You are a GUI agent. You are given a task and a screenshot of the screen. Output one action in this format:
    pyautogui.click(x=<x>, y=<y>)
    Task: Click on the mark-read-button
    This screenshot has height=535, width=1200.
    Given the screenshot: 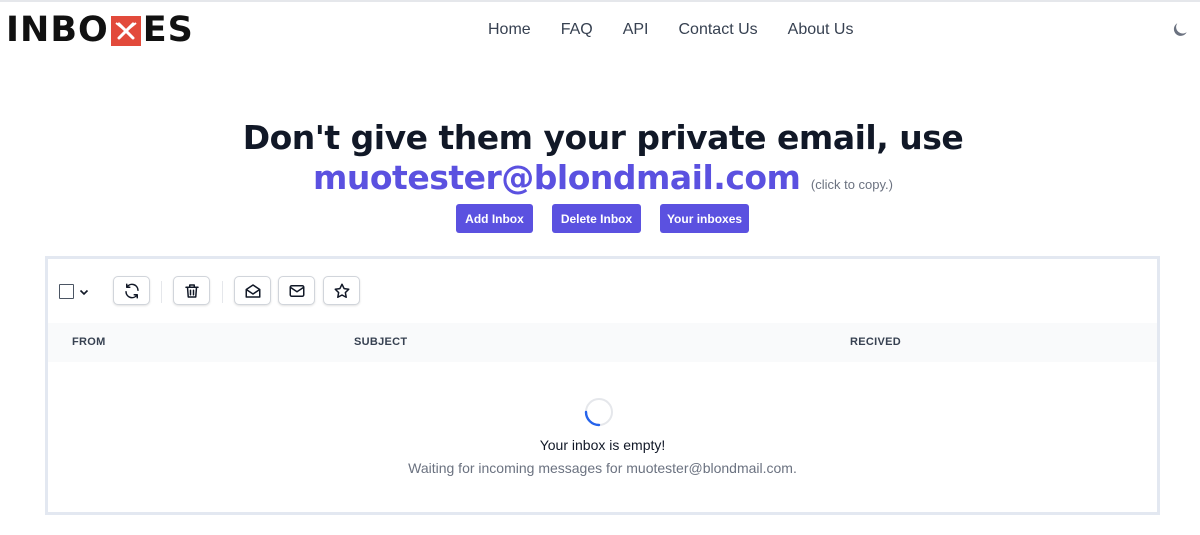 What is the action you would take?
    pyautogui.click(x=252, y=290)
    